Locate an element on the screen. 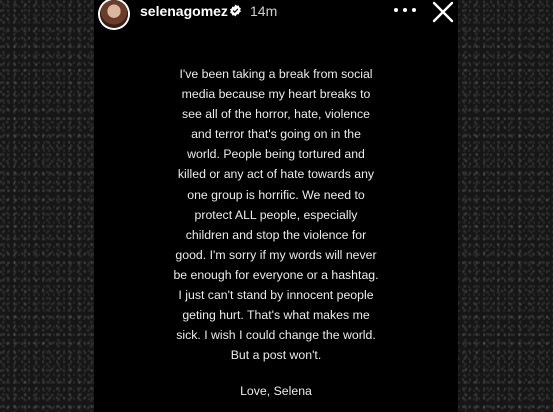 This screenshot has height=412, width=553. post-time: 14m is located at coordinates (264, 11).